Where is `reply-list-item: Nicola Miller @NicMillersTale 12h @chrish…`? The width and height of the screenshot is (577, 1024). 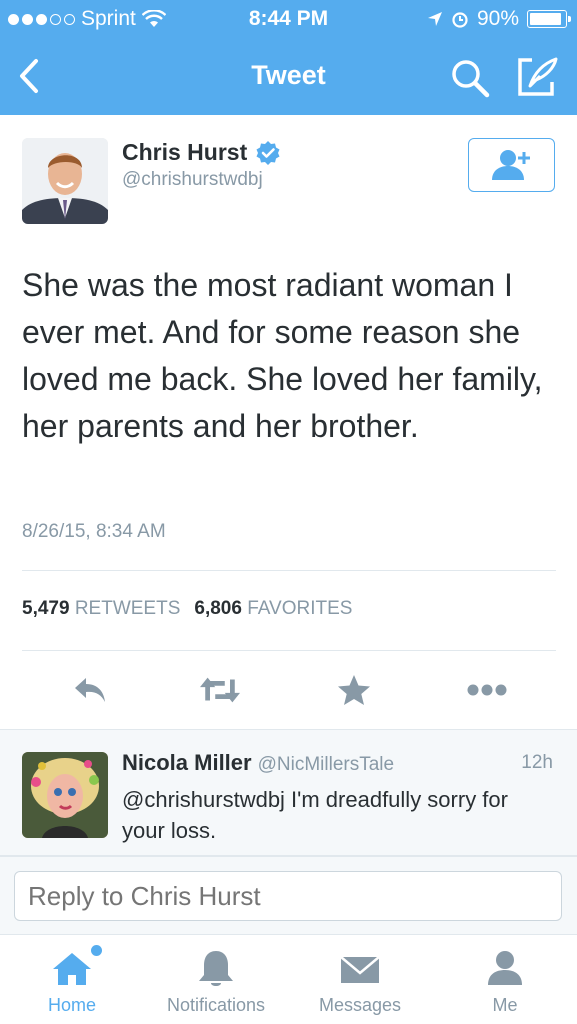 reply-list-item: Nicola Miller @NicMillersTale 12h @chrish… is located at coordinates (288, 792).